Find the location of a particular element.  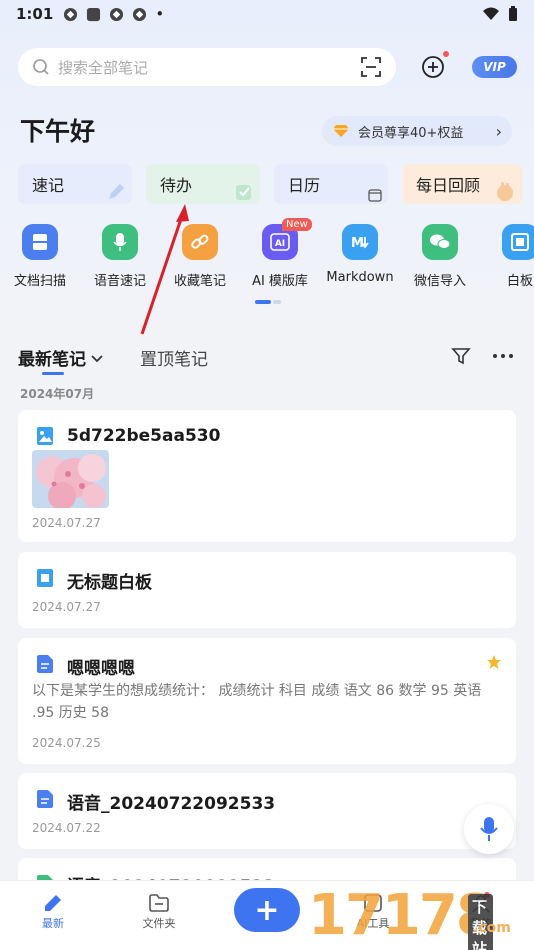

plus-circle-icon is located at coordinates (433, 67).